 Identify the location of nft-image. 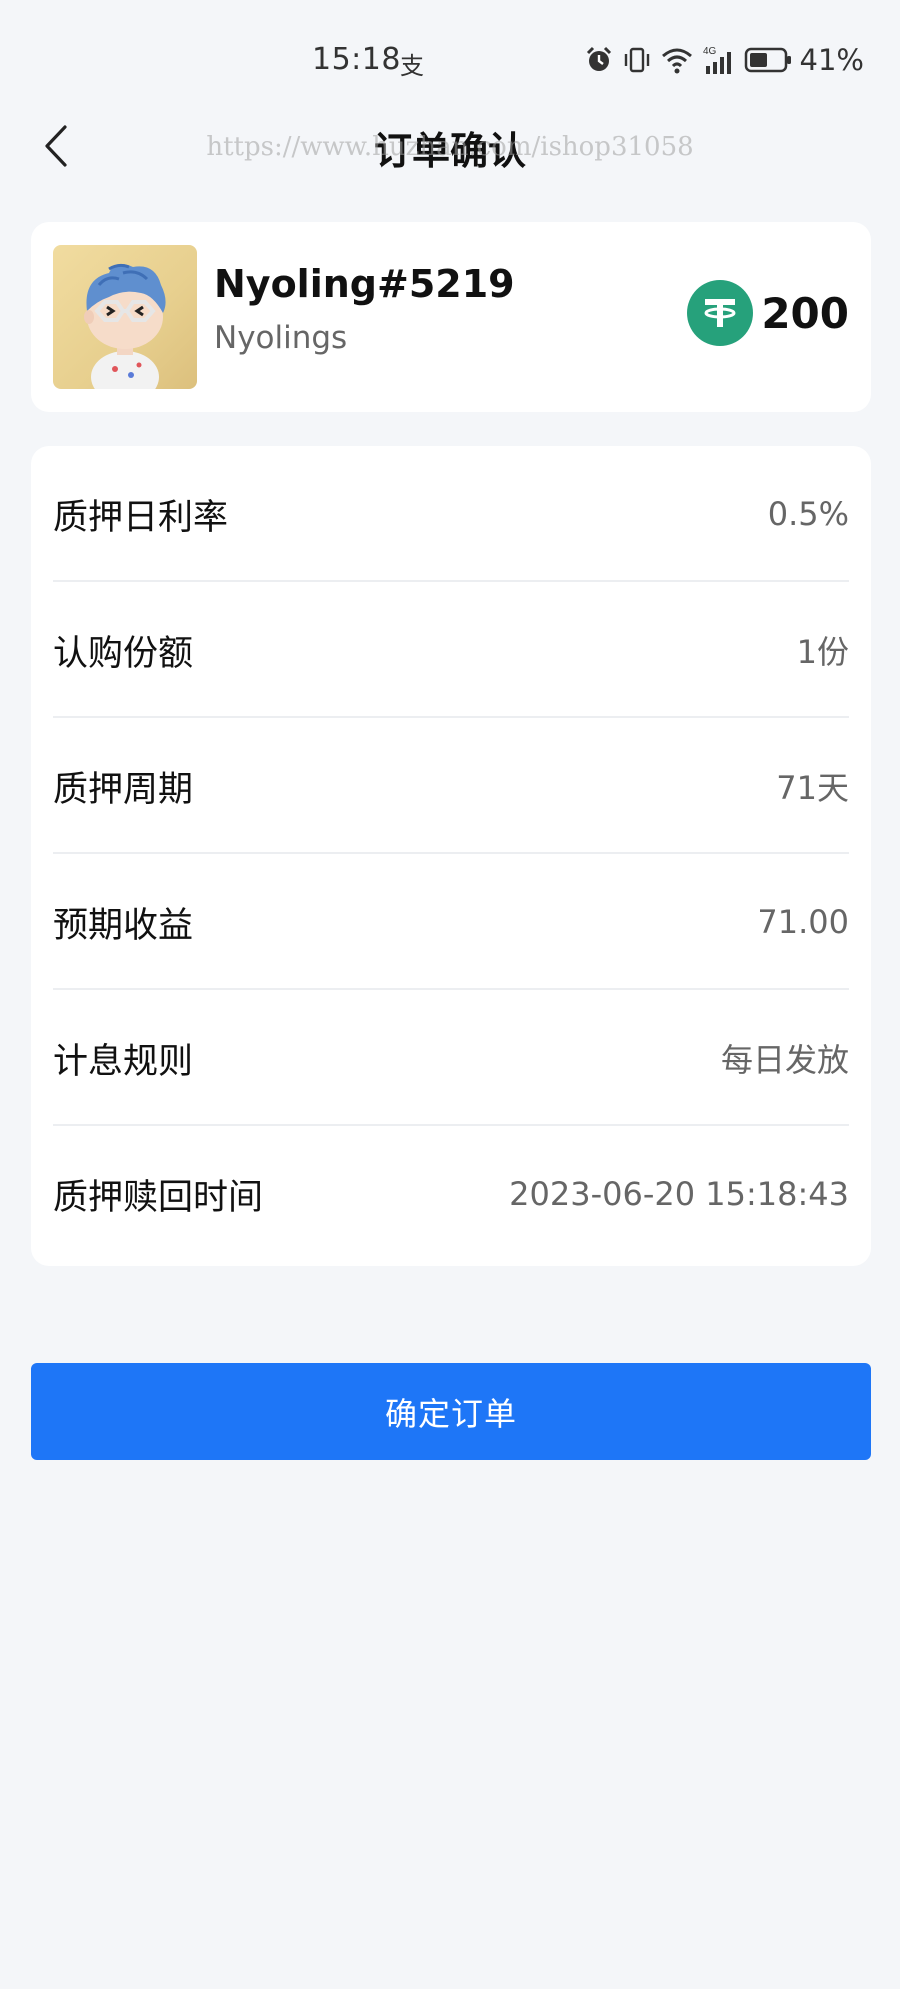
(125, 317).